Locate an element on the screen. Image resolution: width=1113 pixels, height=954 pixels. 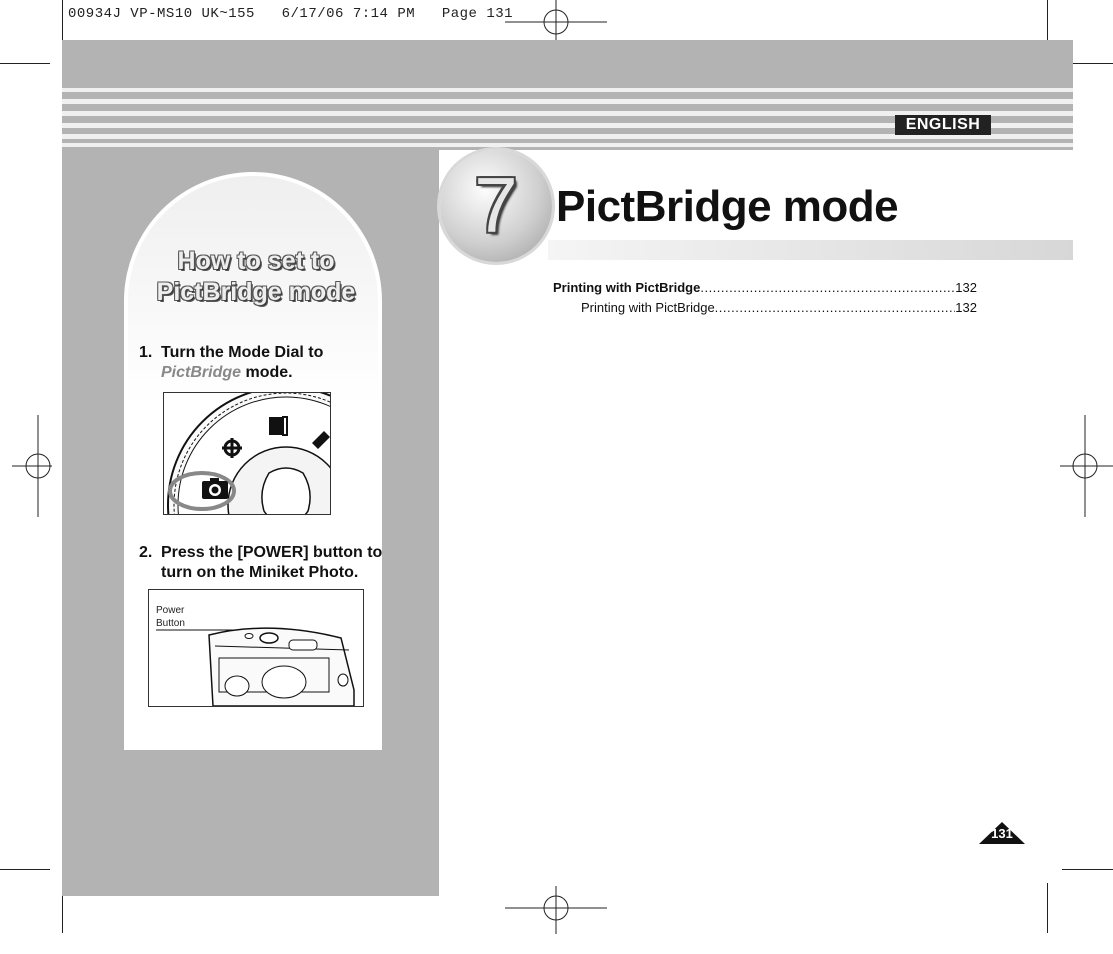
page-title: PictBridge mode is located at coordinates (727, 206).